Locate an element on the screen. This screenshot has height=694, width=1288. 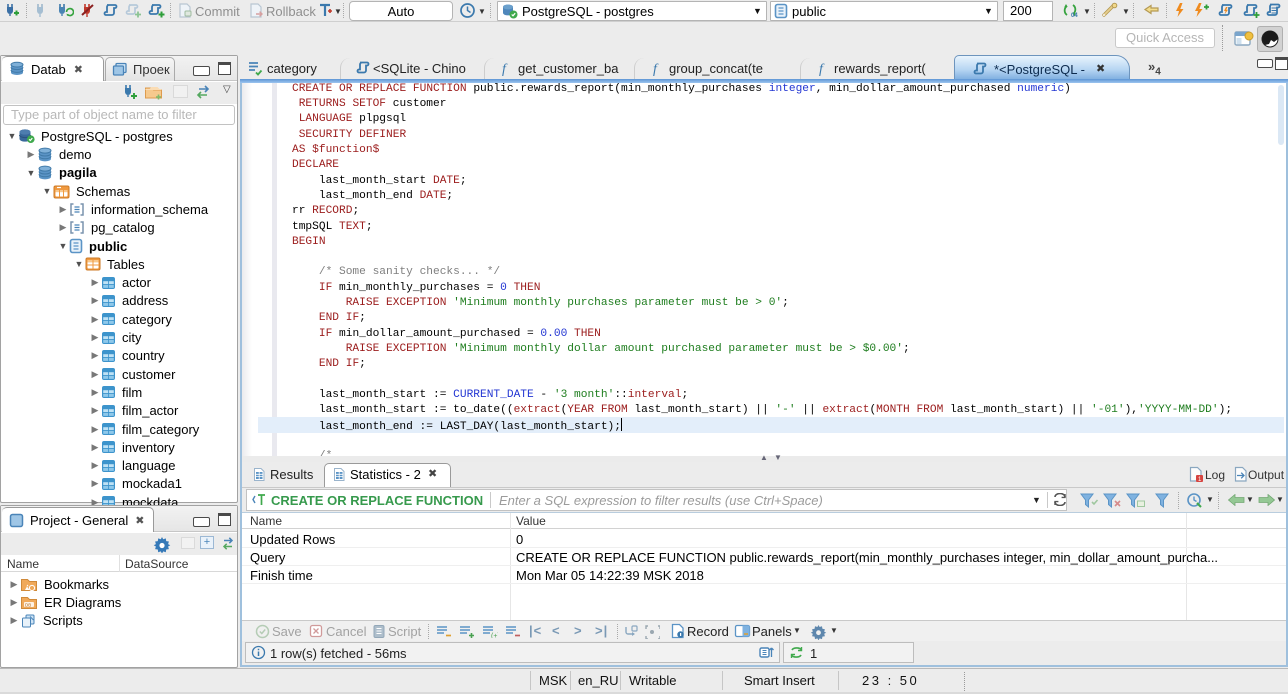
svg-text: 04 is located at coordinates (1074, 16).